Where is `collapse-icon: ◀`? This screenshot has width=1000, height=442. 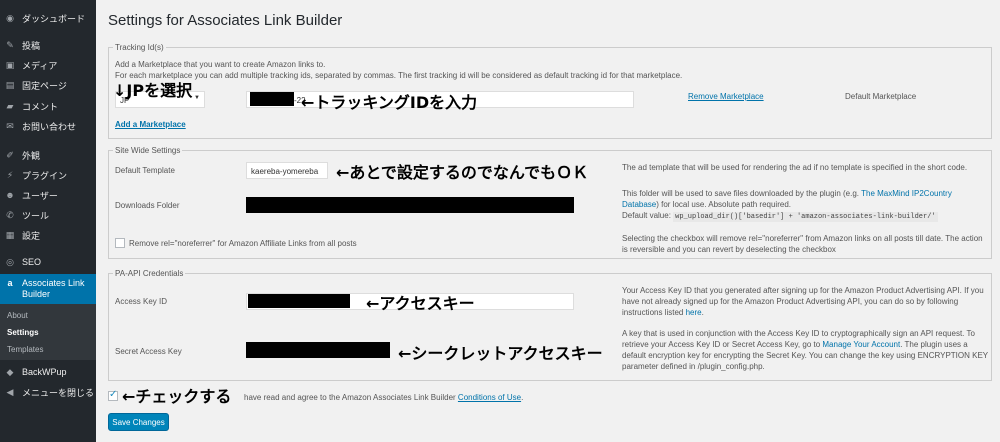
collapse-icon: ◀ is located at coordinates (10, 391).